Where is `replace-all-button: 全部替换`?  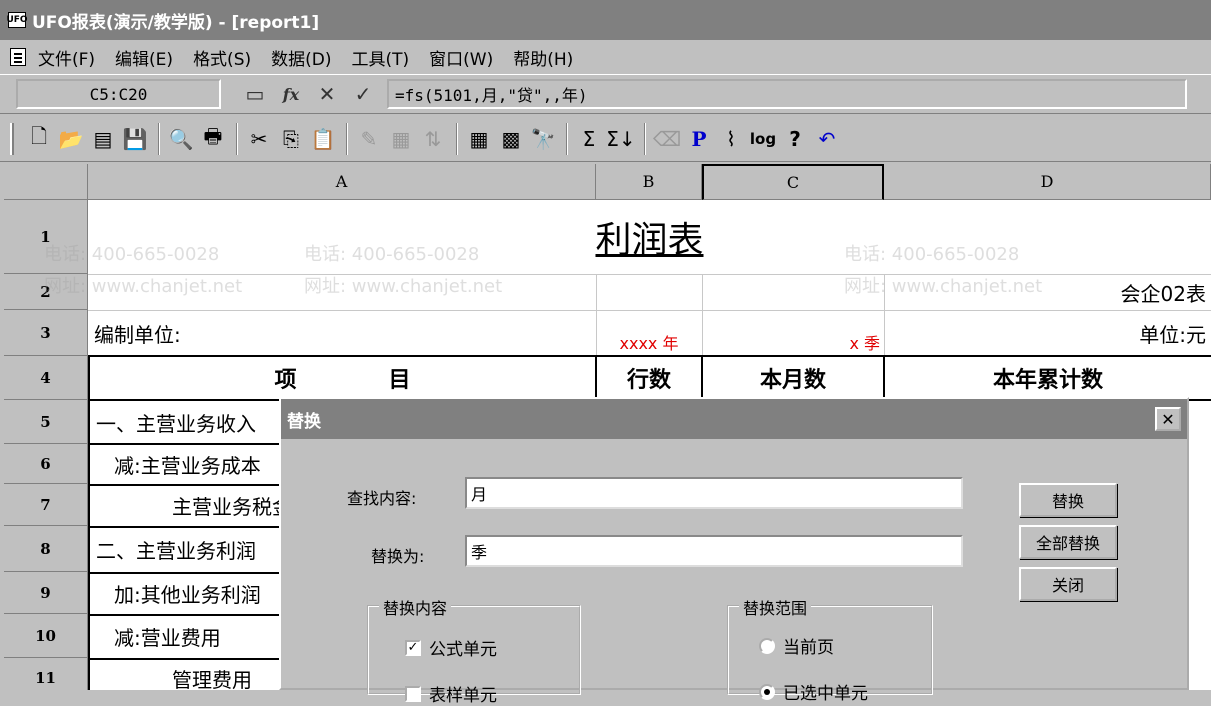
replace-all-button: 全部替换 is located at coordinates (1068, 542).